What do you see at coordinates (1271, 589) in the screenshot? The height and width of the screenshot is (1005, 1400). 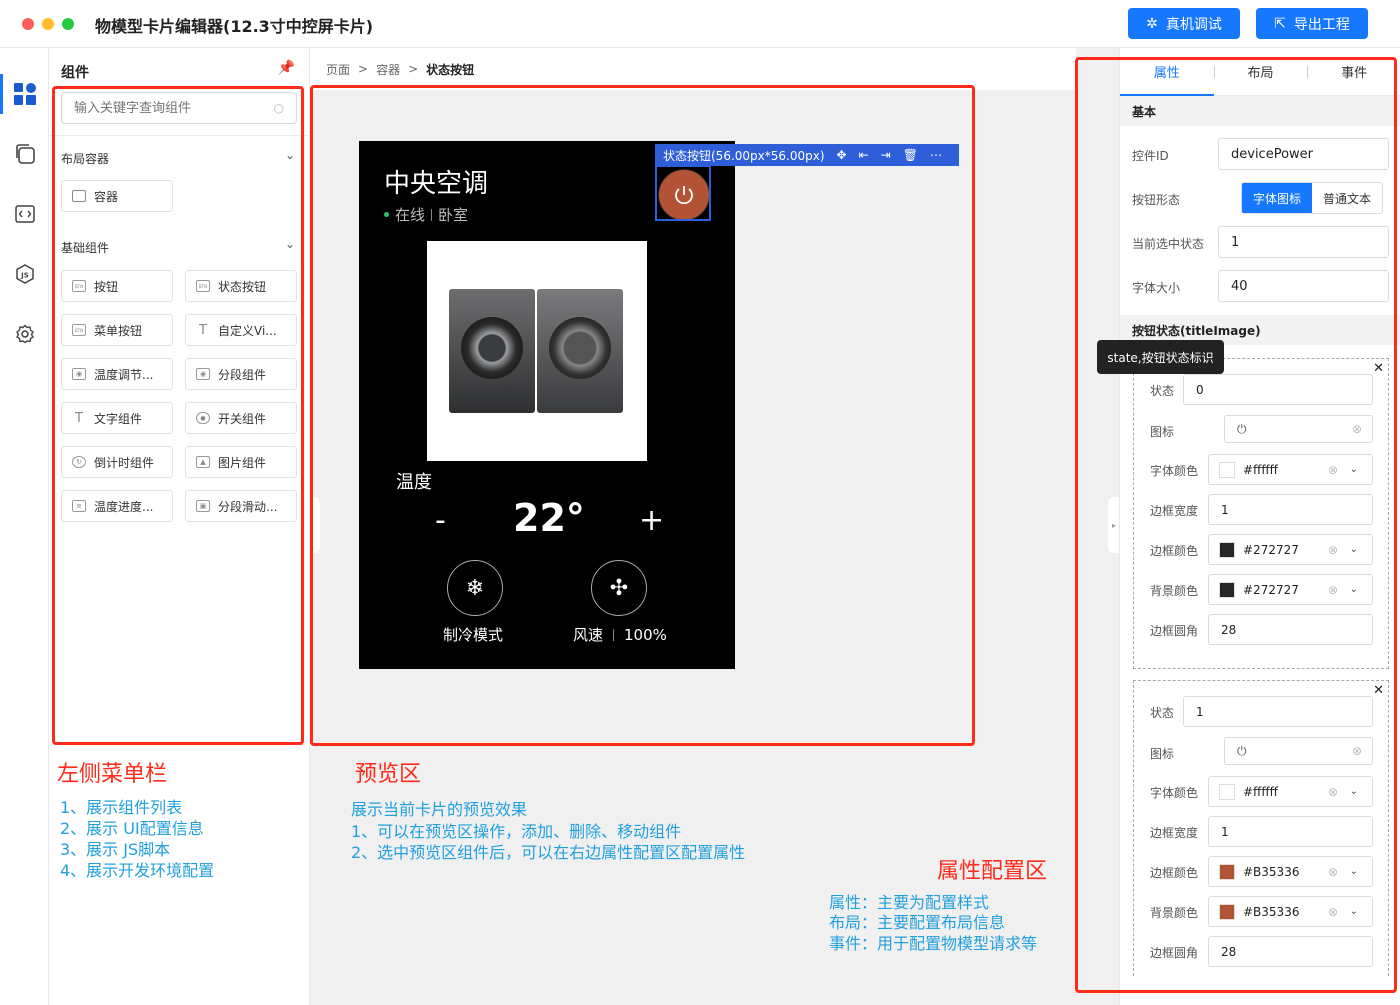 I see `bg-color-value: #272727` at bounding box center [1271, 589].